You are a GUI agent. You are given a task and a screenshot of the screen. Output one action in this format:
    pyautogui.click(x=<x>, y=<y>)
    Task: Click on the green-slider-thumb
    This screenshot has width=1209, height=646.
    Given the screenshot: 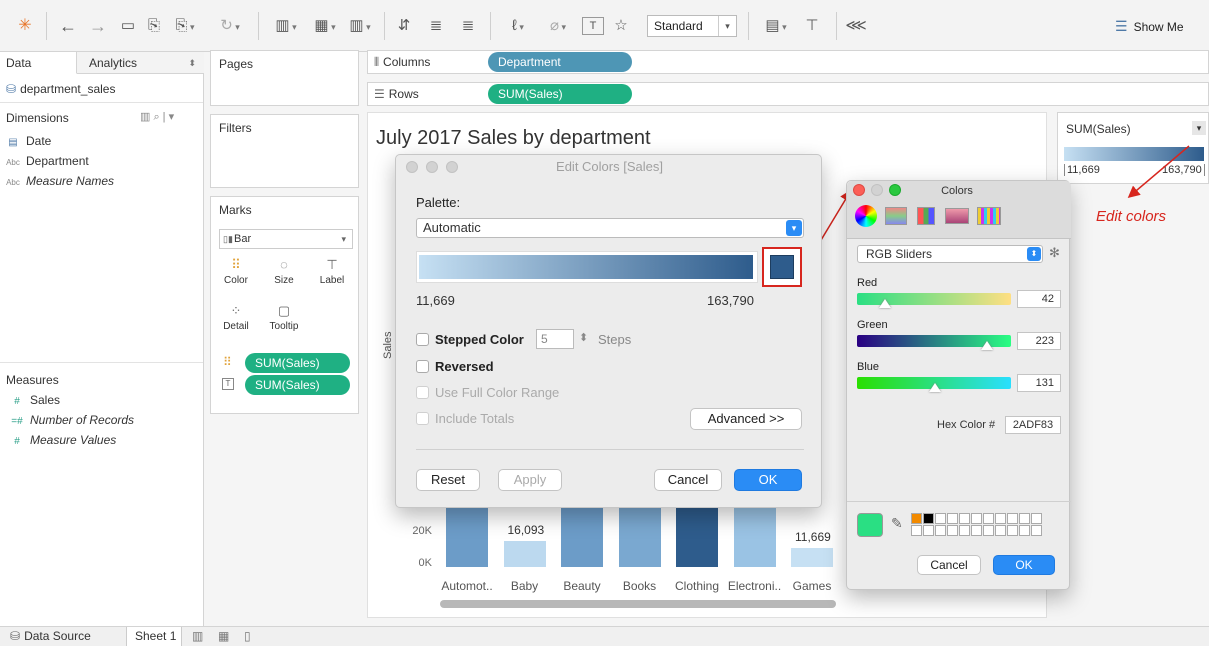 What is the action you would take?
    pyautogui.click(x=987, y=345)
    